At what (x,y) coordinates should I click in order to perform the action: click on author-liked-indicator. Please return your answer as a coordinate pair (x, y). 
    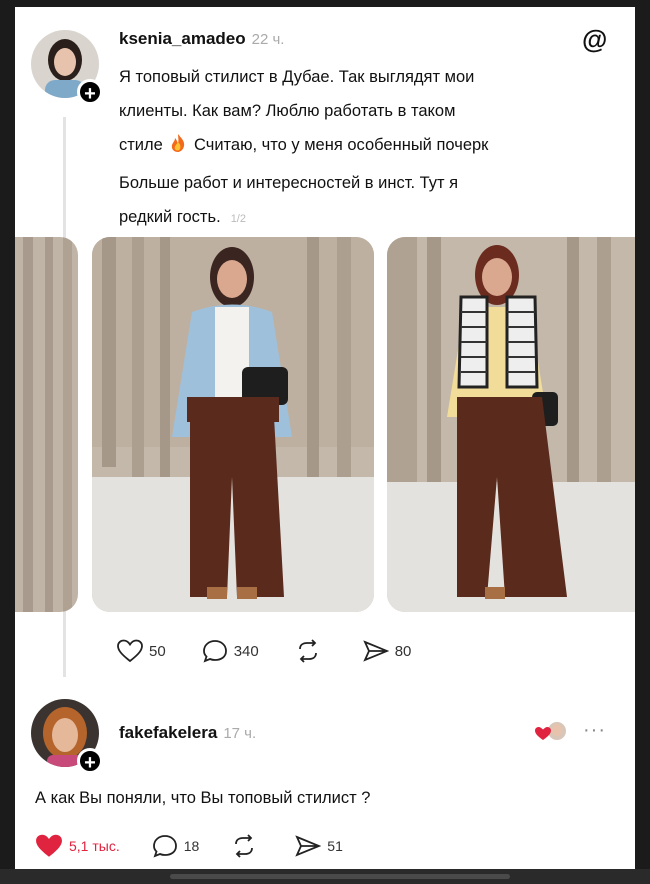
    Looking at the image, I should click on (552, 734).